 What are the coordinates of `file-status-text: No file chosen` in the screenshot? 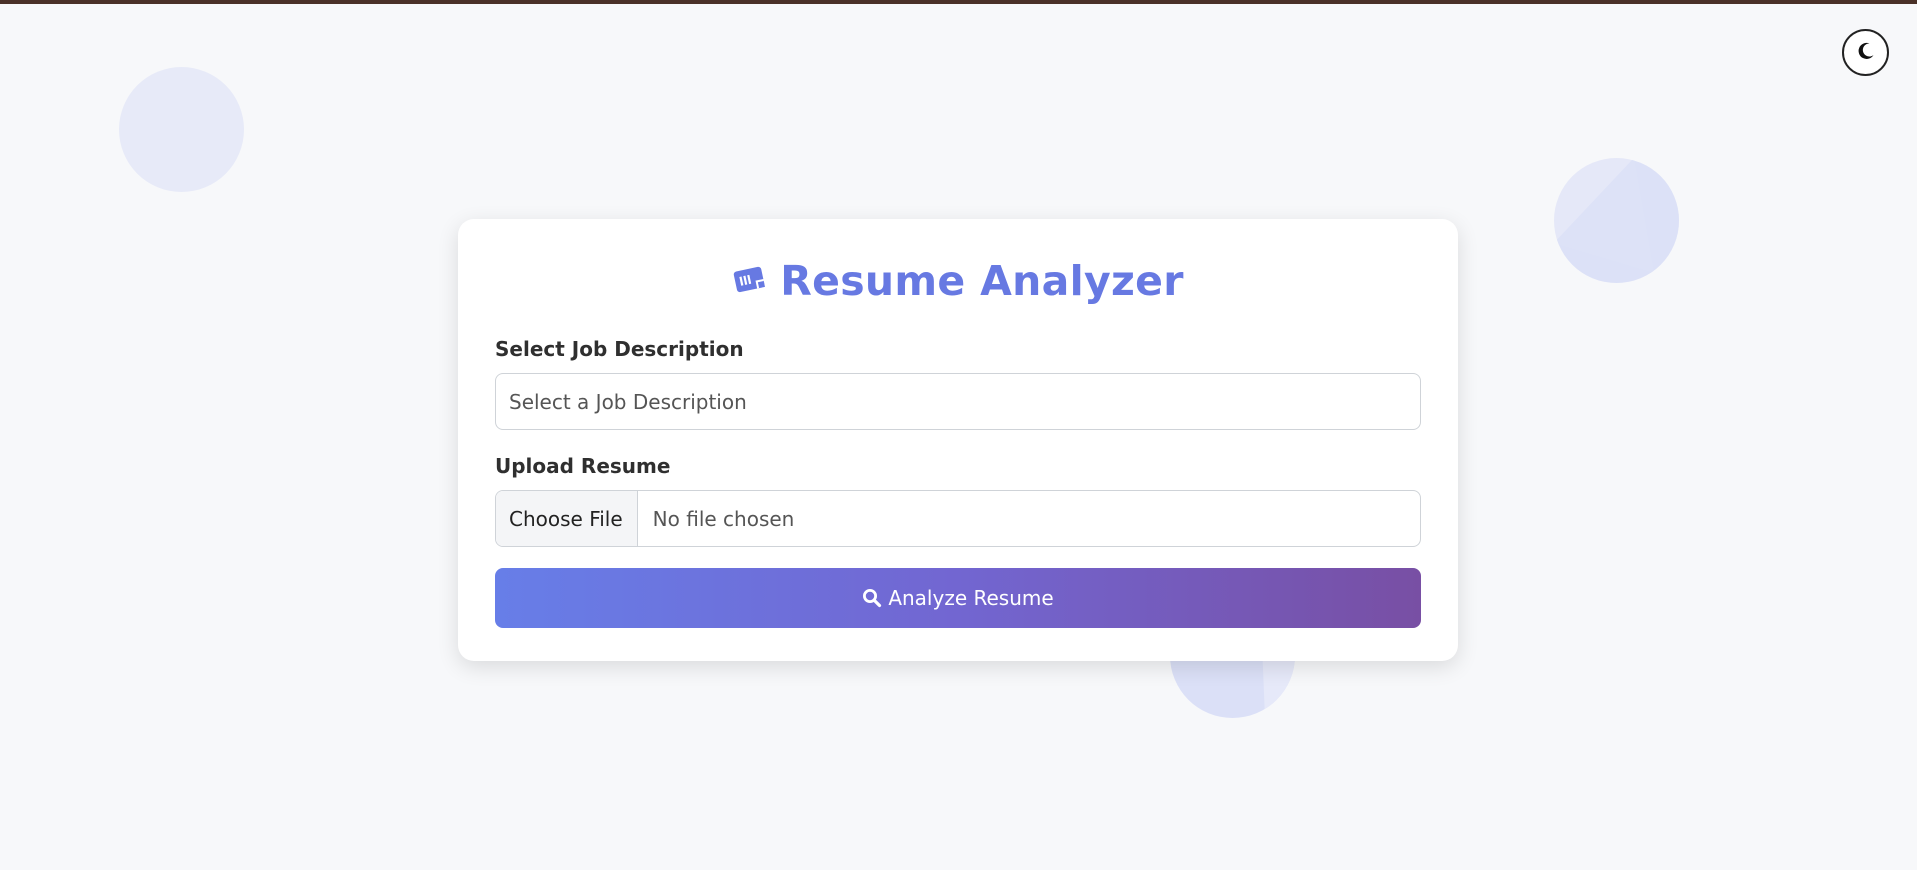 It's located at (723, 518).